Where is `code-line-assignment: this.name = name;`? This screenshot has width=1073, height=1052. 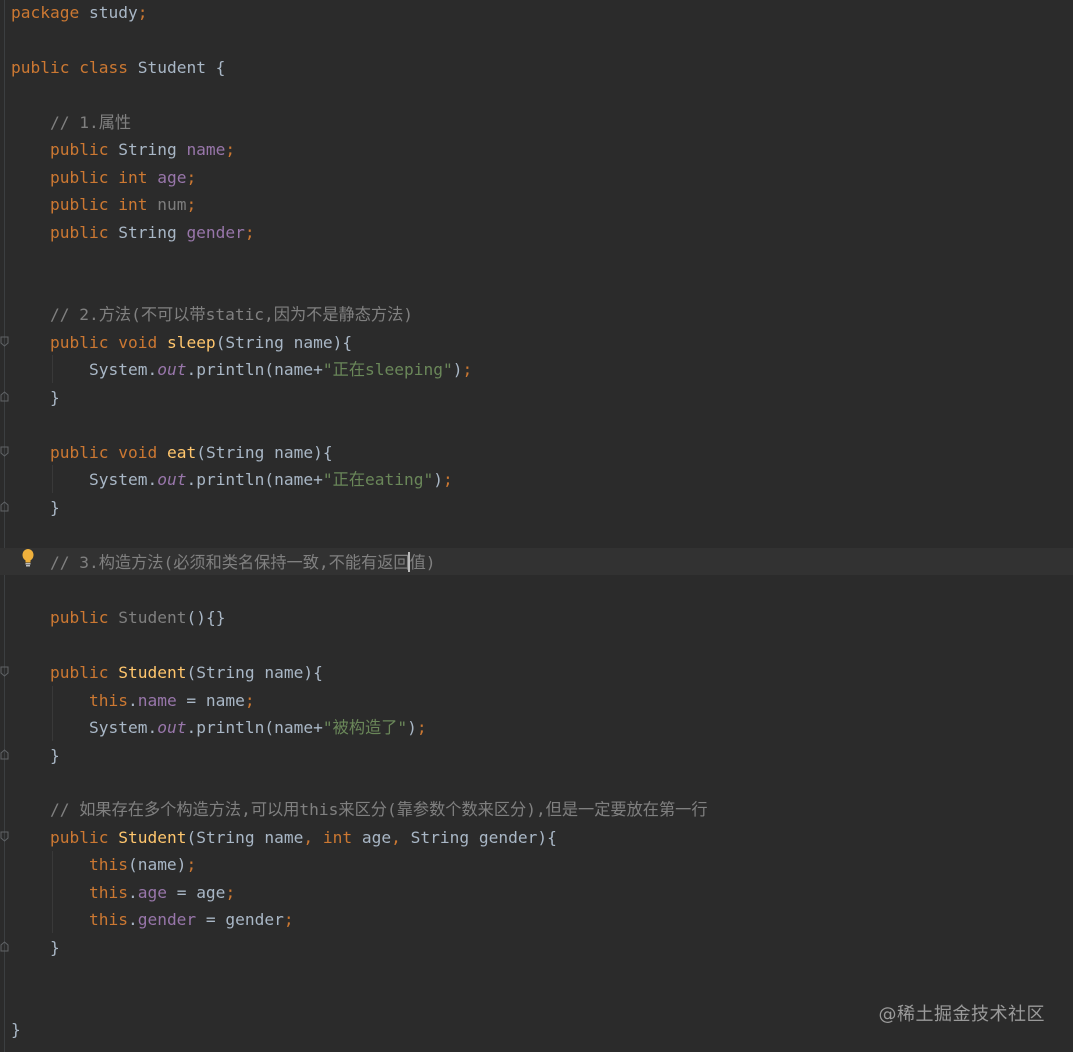
code-line-assignment: this.name = name; is located at coordinates (133, 700).